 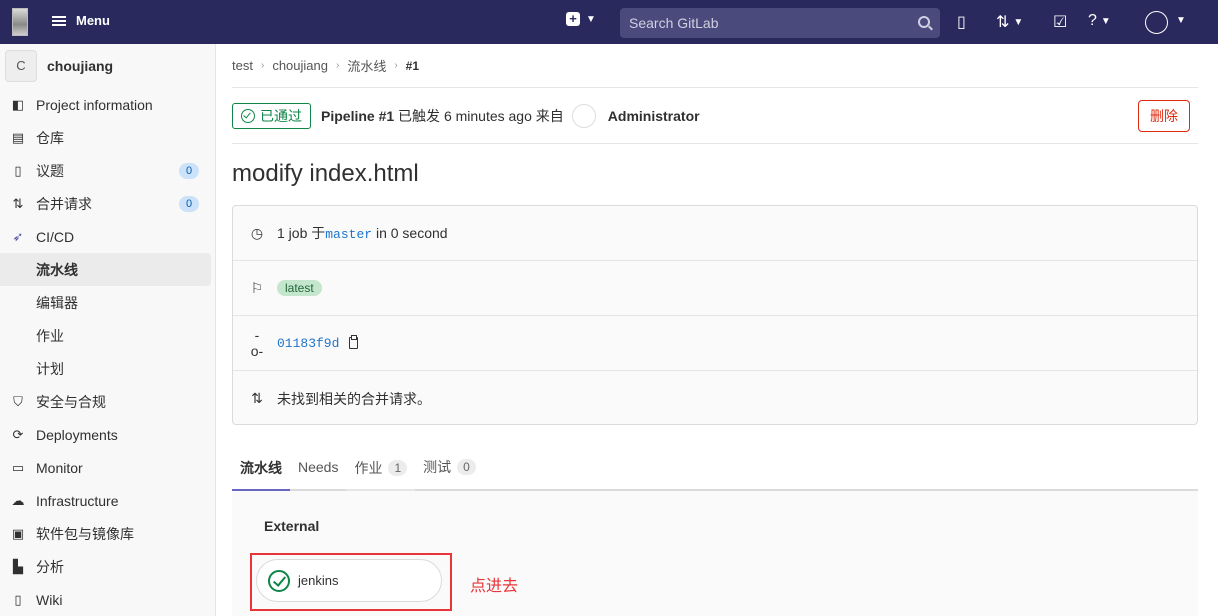 What do you see at coordinates (581, 19) in the screenshot?
I see `new-dropdown-button: + ▼` at bounding box center [581, 19].